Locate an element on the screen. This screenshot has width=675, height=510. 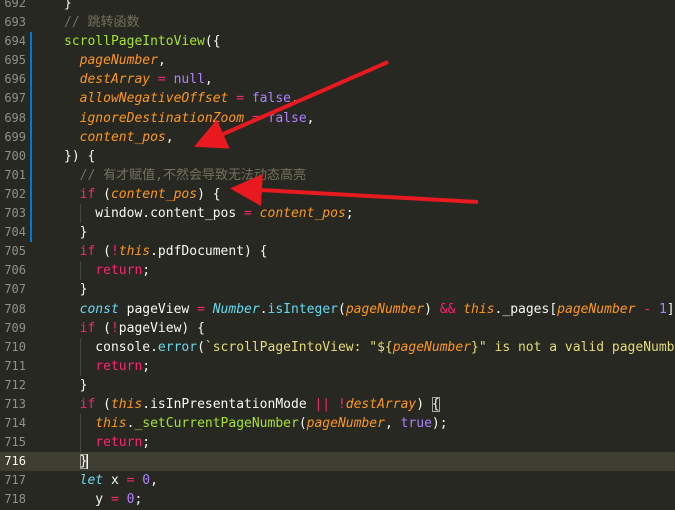
line-number: 705 is located at coordinates (15, 251).